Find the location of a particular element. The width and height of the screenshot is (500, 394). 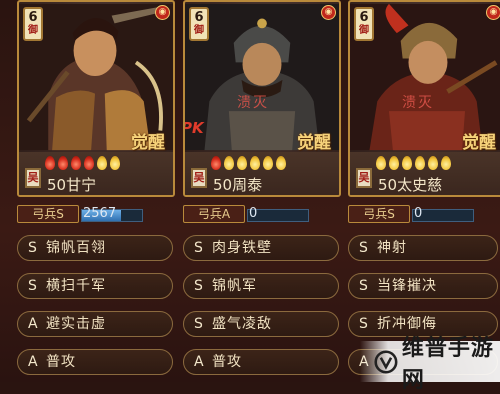

watermark-text: 维普手游网 is located at coordinates (447, 364).